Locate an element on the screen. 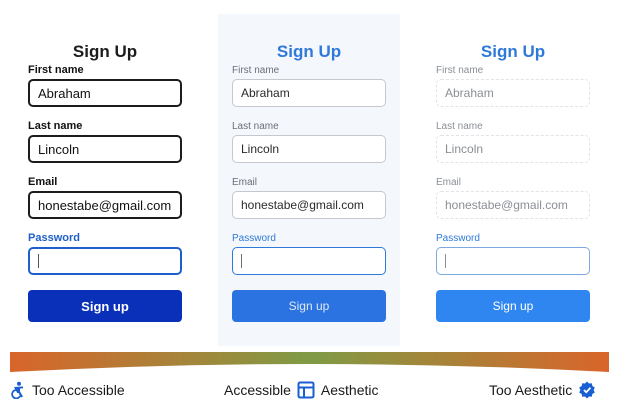 The image size is (618, 414). scale-left-label: Too Accessible is located at coordinates (78, 390).